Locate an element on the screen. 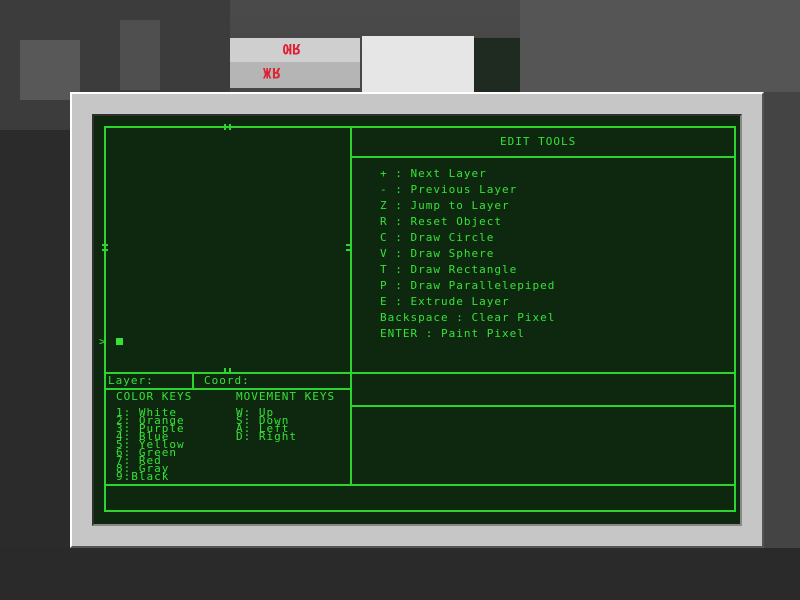  status-bar-divider is located at coordinates (193, 381).